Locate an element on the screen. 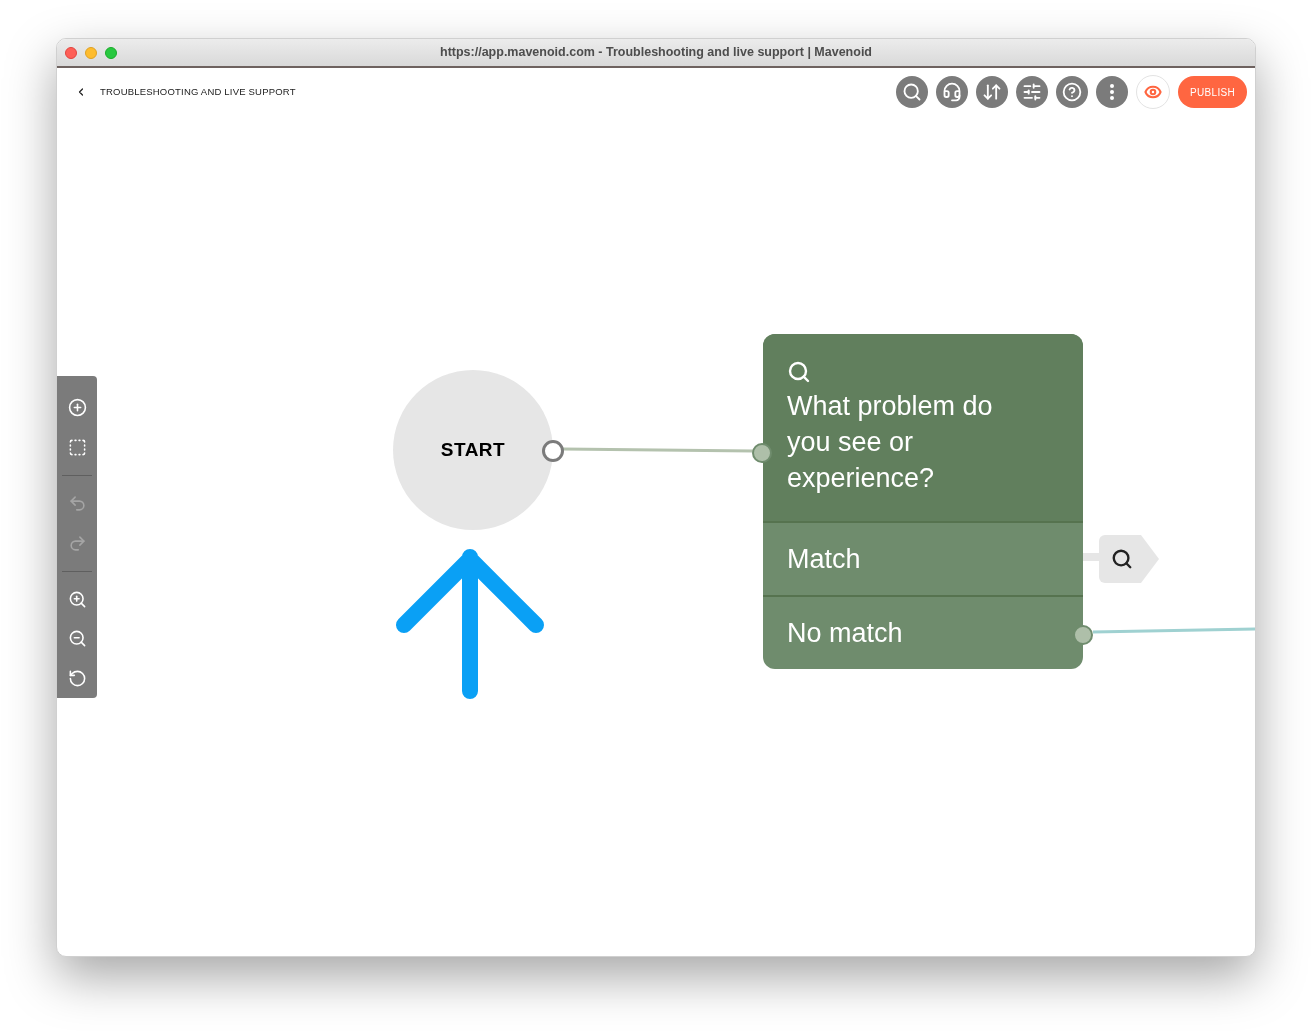 This screenshot has height=1031, width=1312. more-menu-button is located at coordinates (1112, 92).